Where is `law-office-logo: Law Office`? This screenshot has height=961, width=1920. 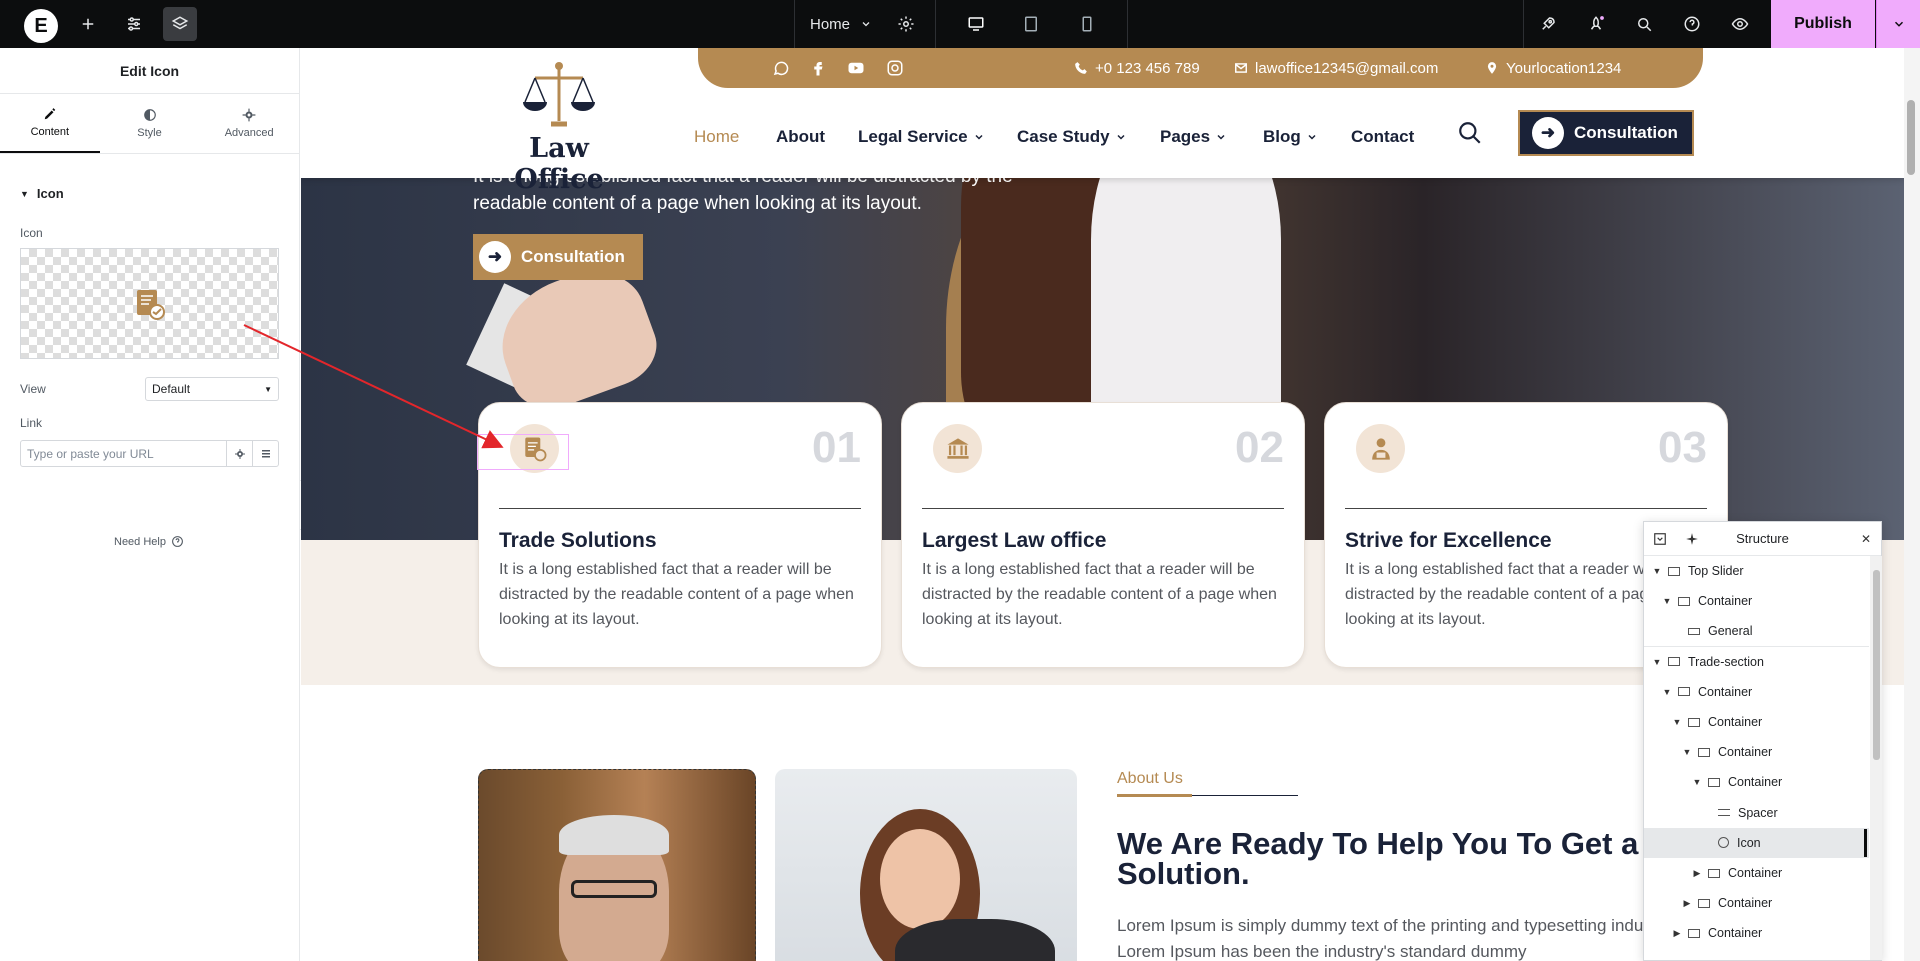 law-office-logo: Law Office is located at coordinates (559, 126).